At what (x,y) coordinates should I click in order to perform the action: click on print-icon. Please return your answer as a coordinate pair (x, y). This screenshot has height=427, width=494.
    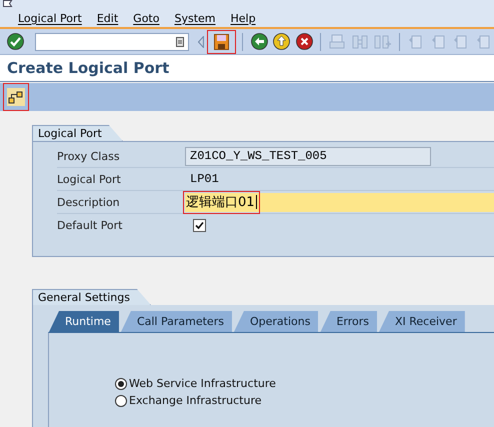
    Looking at the image, I should click on (337, 42).